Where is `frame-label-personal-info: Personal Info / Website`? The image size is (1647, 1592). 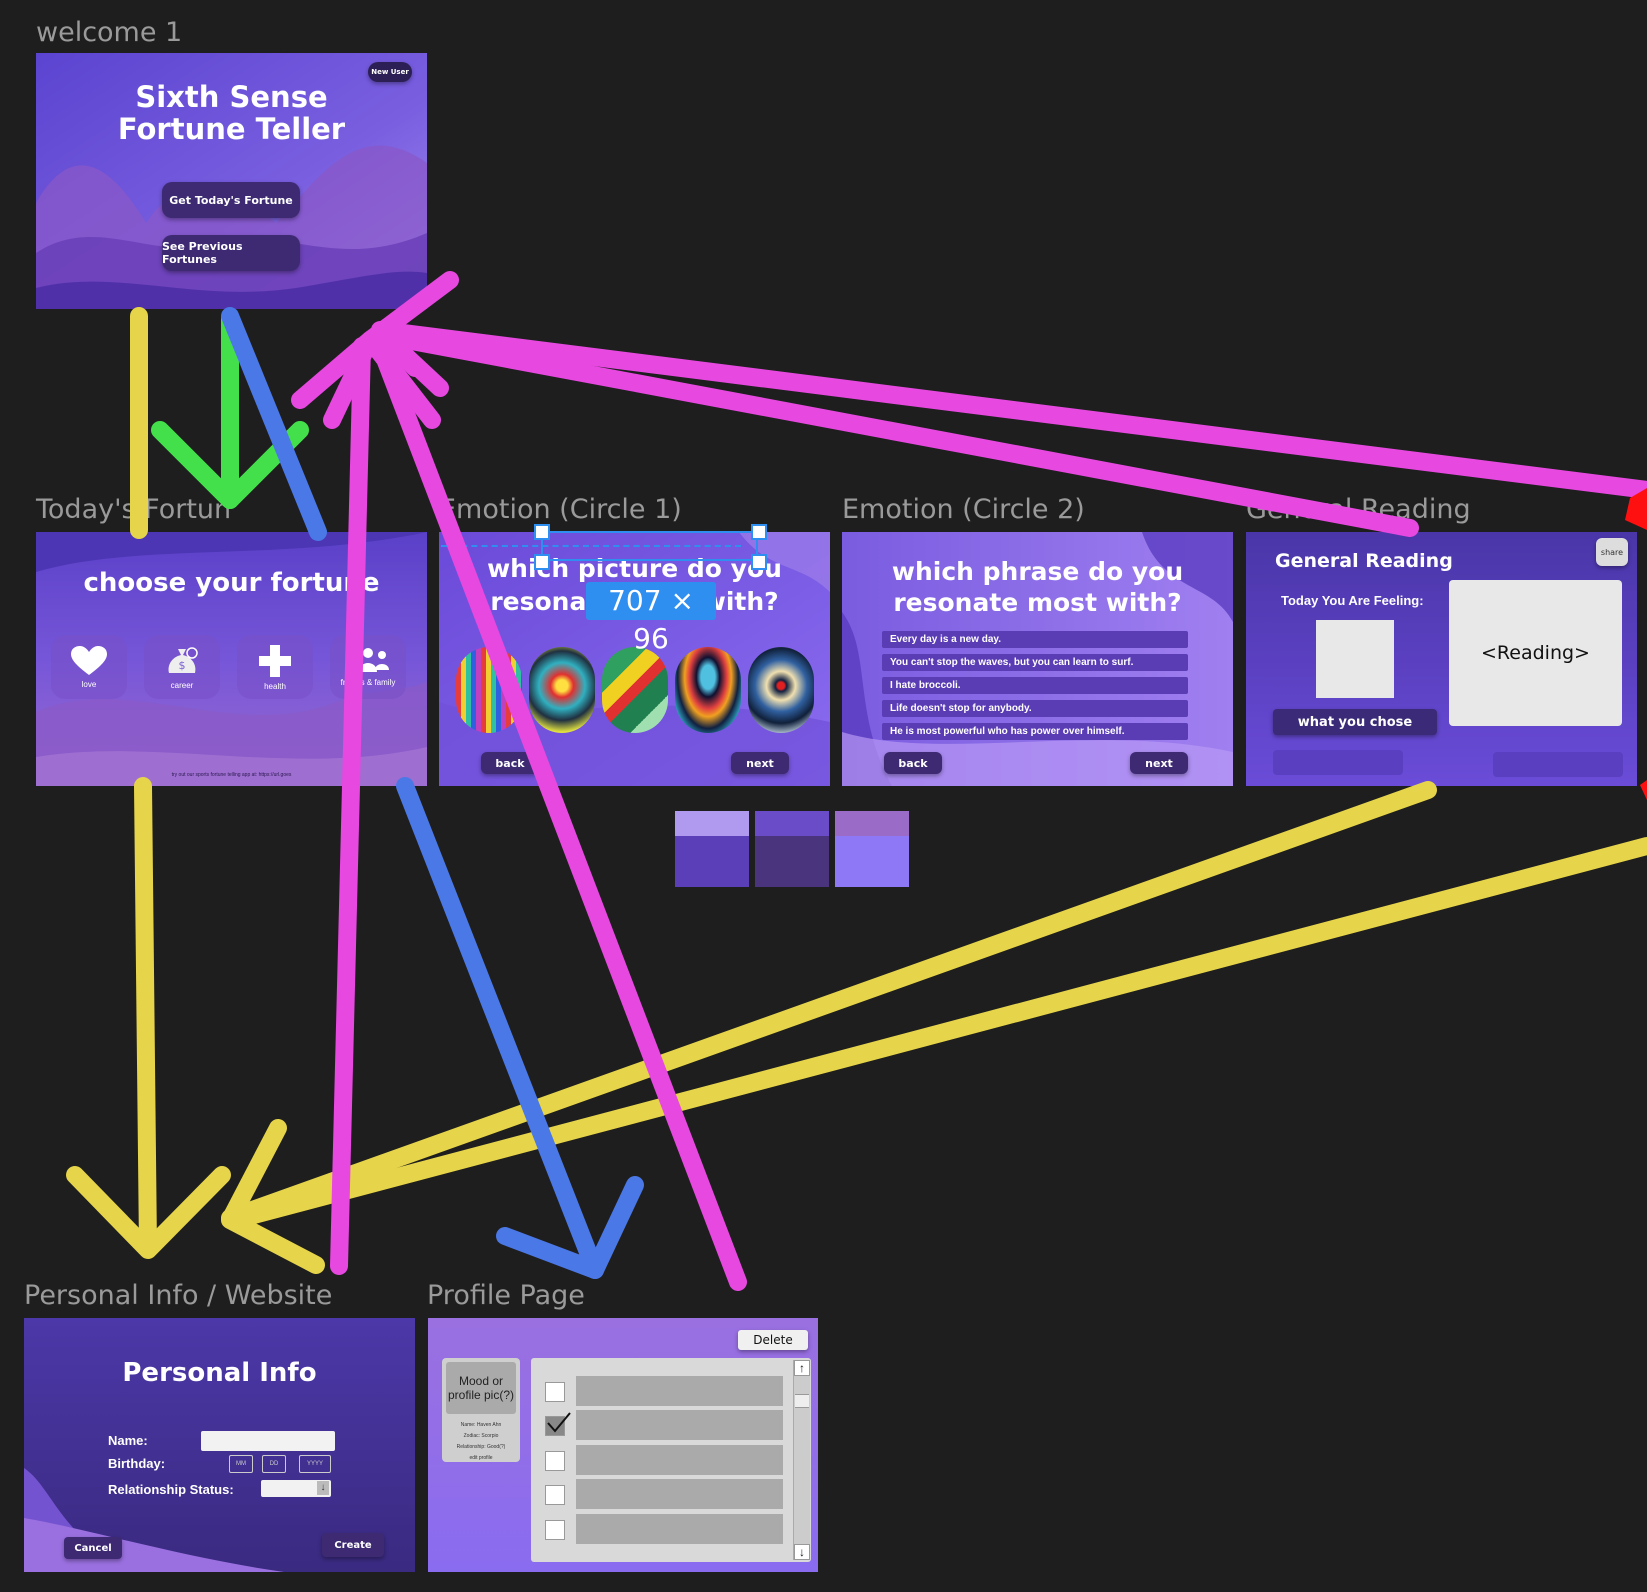
frame-label-personal-info: Personal Info / Website is located at coordinates (178, 1295).